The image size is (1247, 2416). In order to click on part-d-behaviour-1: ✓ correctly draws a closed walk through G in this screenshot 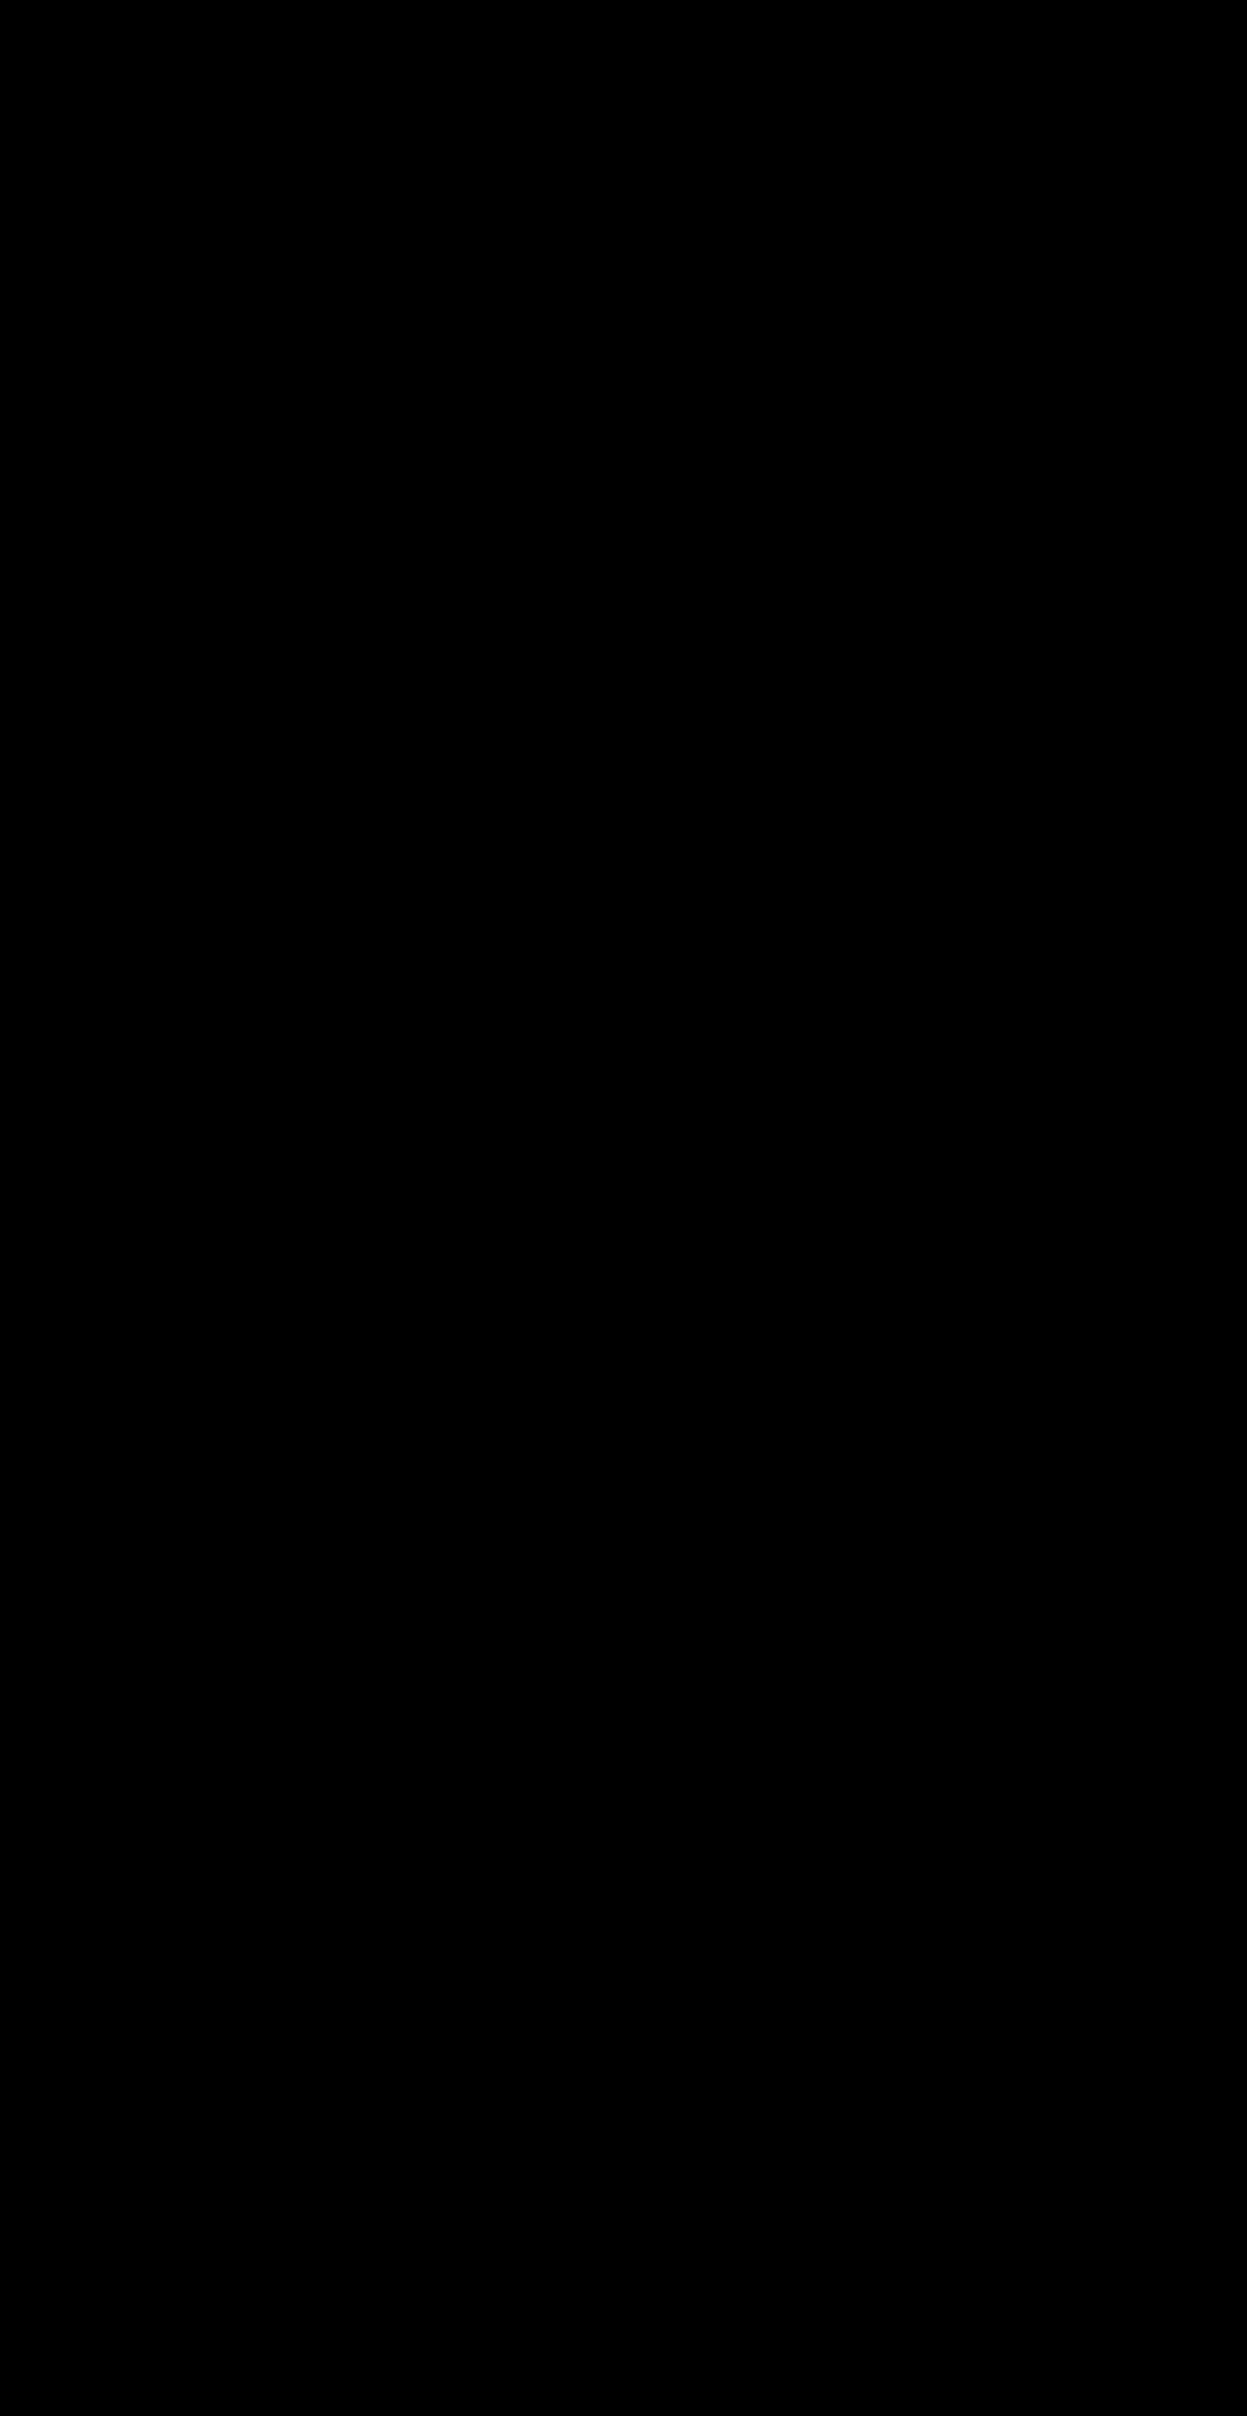, I will do `click(355, 2366)`.